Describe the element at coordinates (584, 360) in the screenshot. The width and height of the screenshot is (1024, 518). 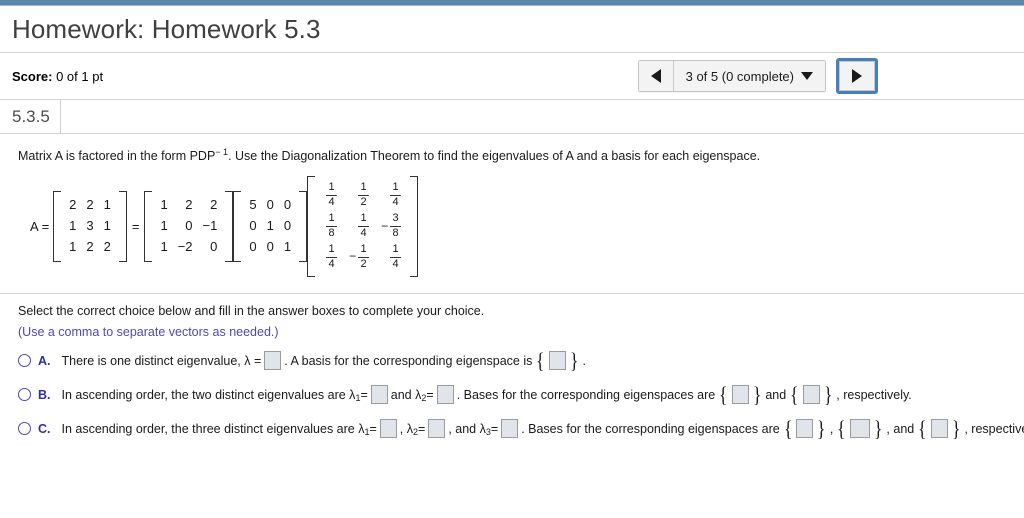
I see `choice-a-seg3: .` at that location.